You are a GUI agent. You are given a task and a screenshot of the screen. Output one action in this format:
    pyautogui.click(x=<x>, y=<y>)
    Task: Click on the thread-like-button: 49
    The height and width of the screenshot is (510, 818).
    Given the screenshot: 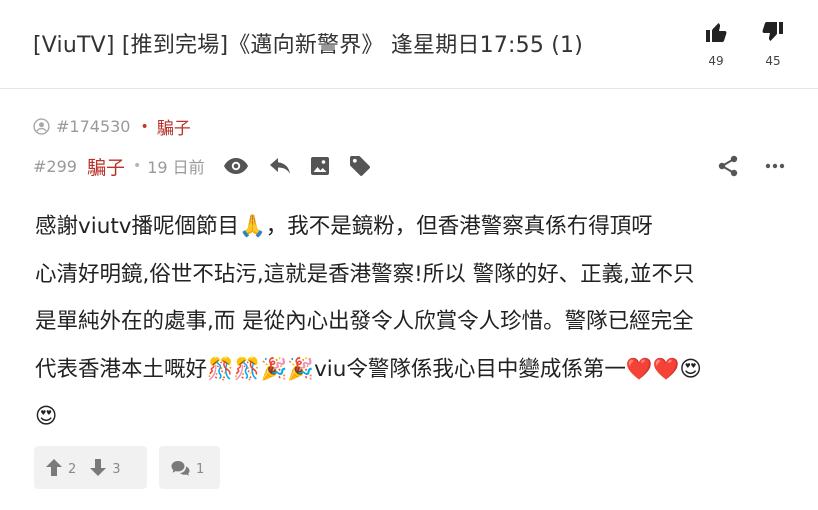 What is the action you would take?
    pyautogui.click(x=716, y=44)
    